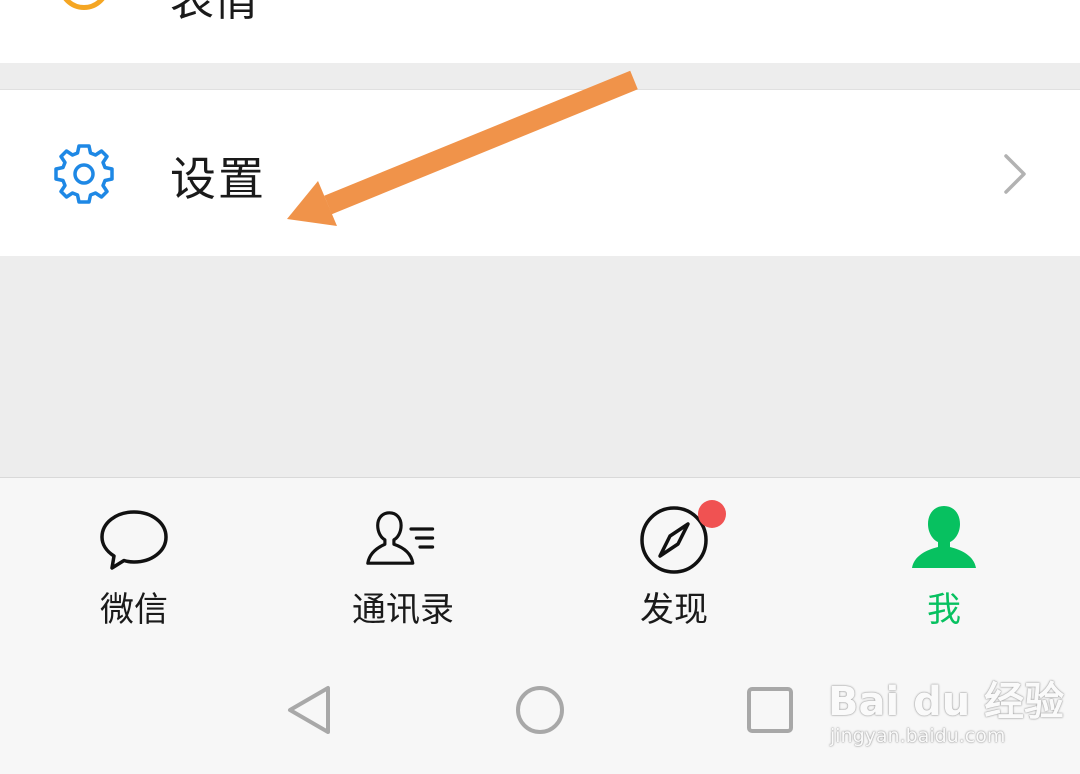  What do you see at coordinates (712, 514) in the screenshot?
I see `notification-badge` at bounding box center [712, 514].